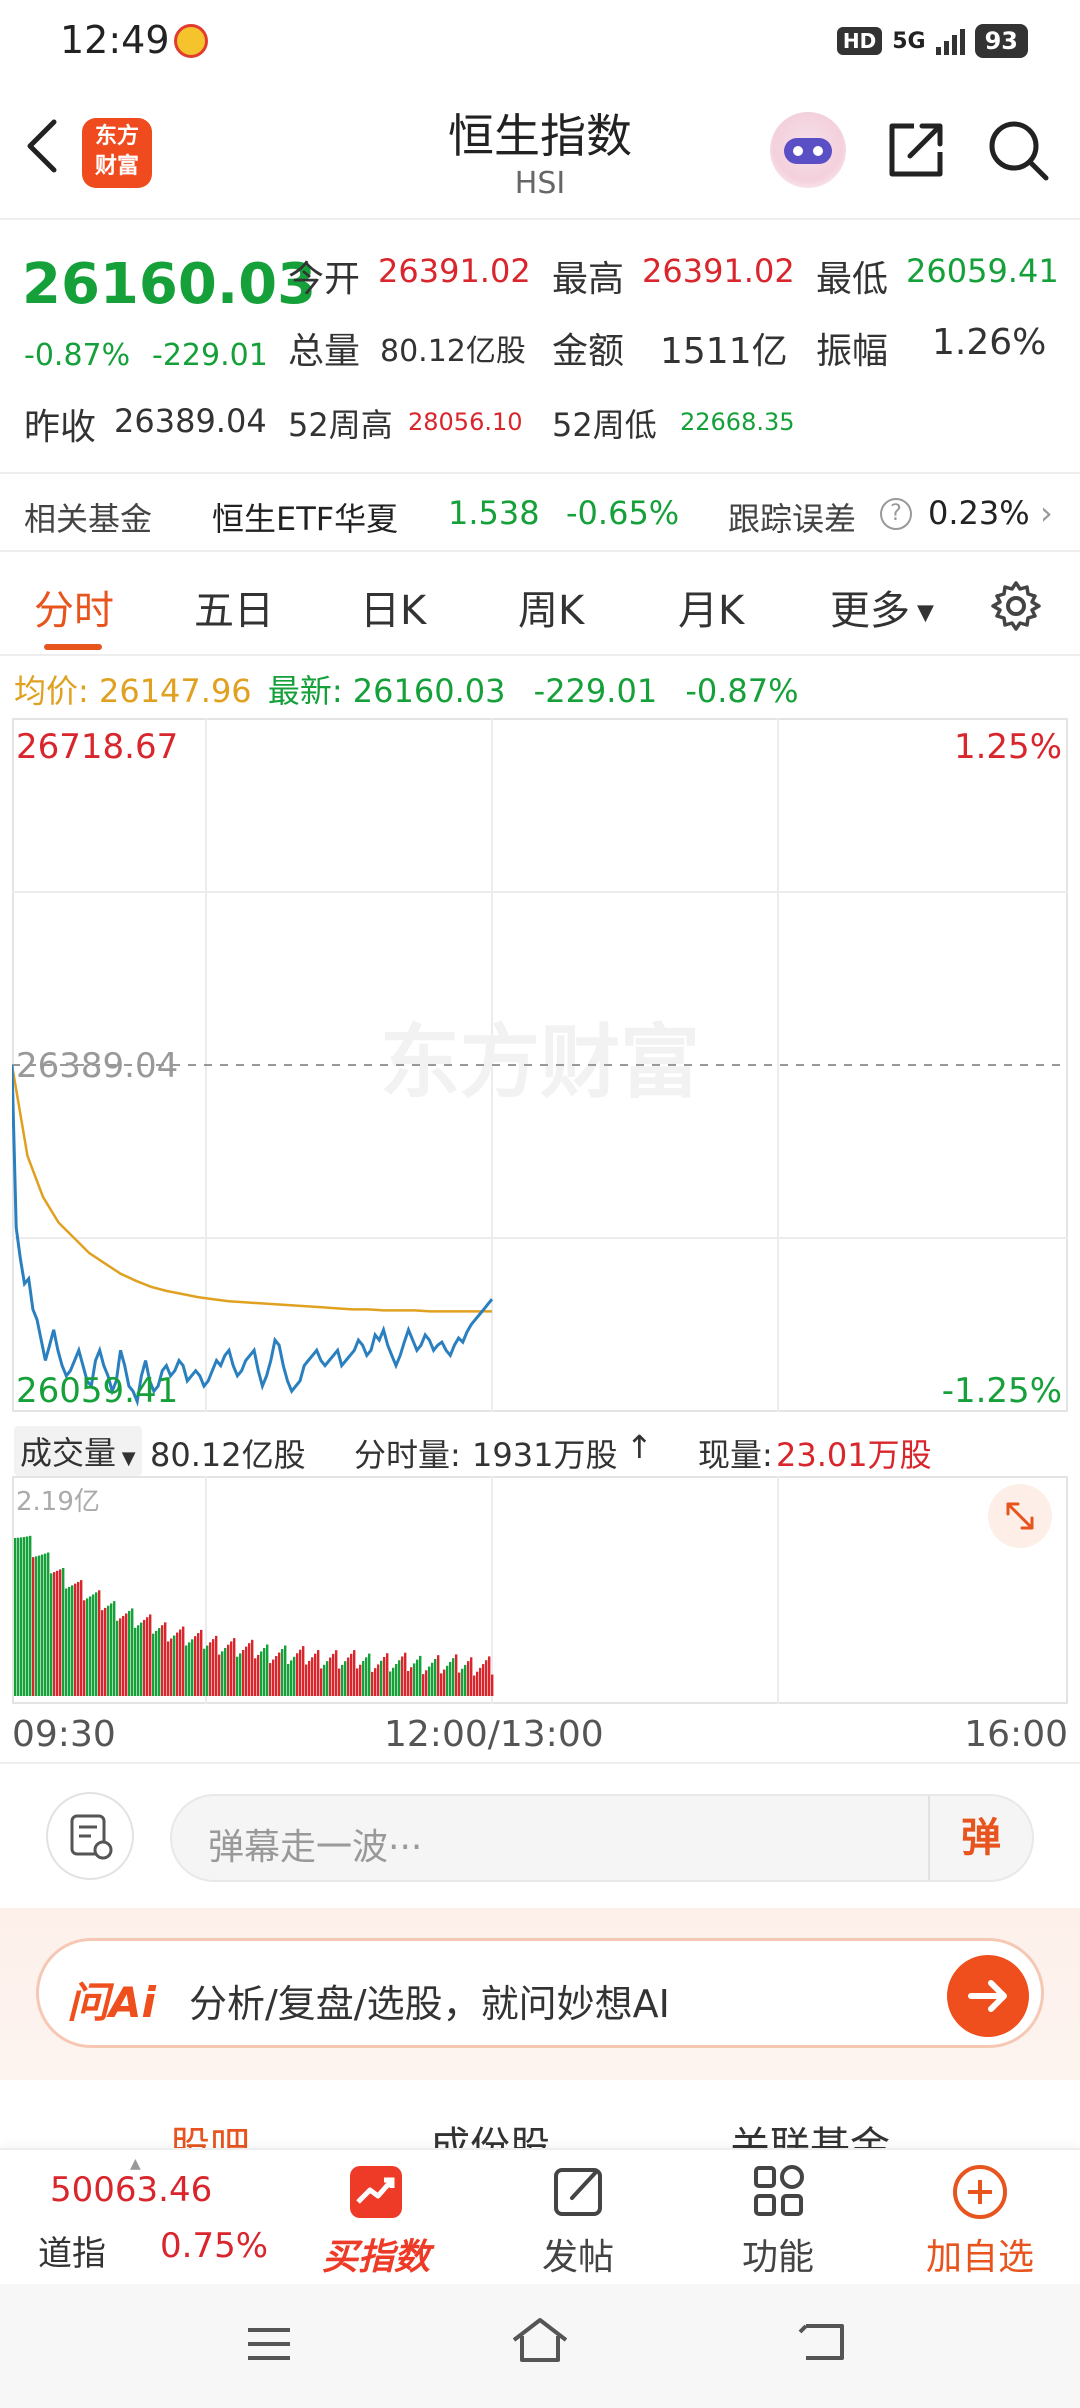  Describe the element at coordinates (808, 150) in the screenshot. I see `ai-assistant-avatar` at that location.